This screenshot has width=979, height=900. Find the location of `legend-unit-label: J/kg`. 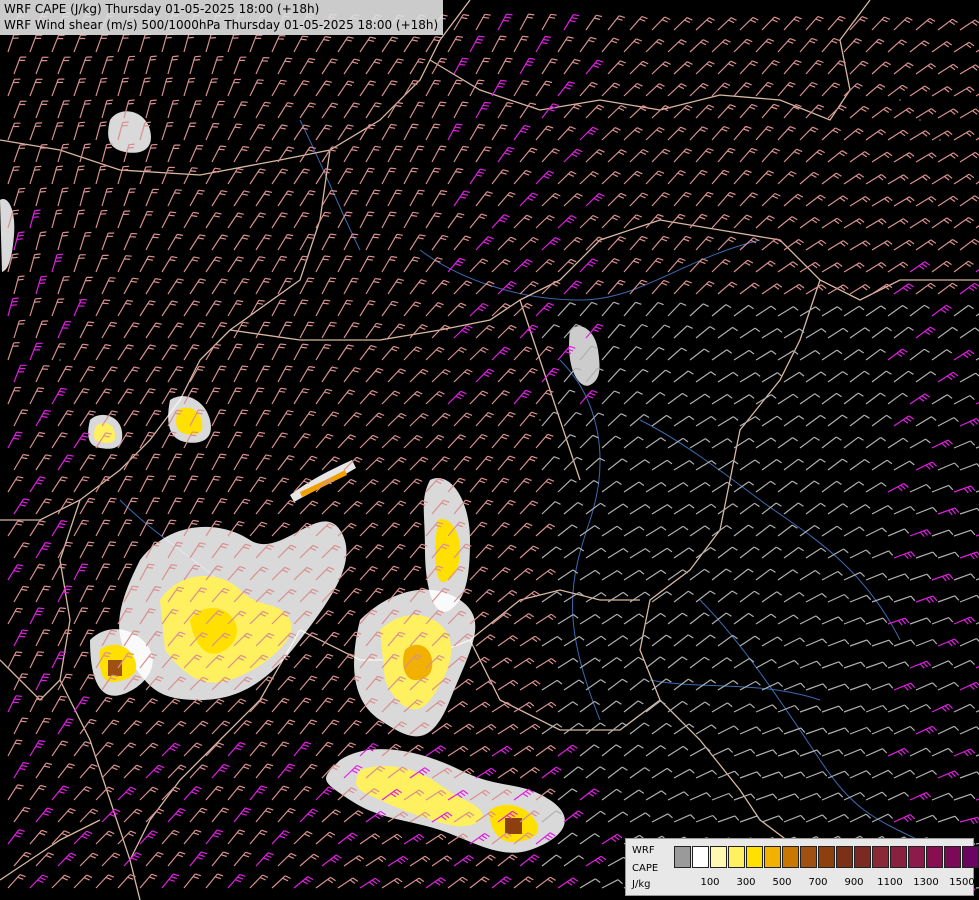

legend-unit-label: J/kg is located at coordinates (641, 884).